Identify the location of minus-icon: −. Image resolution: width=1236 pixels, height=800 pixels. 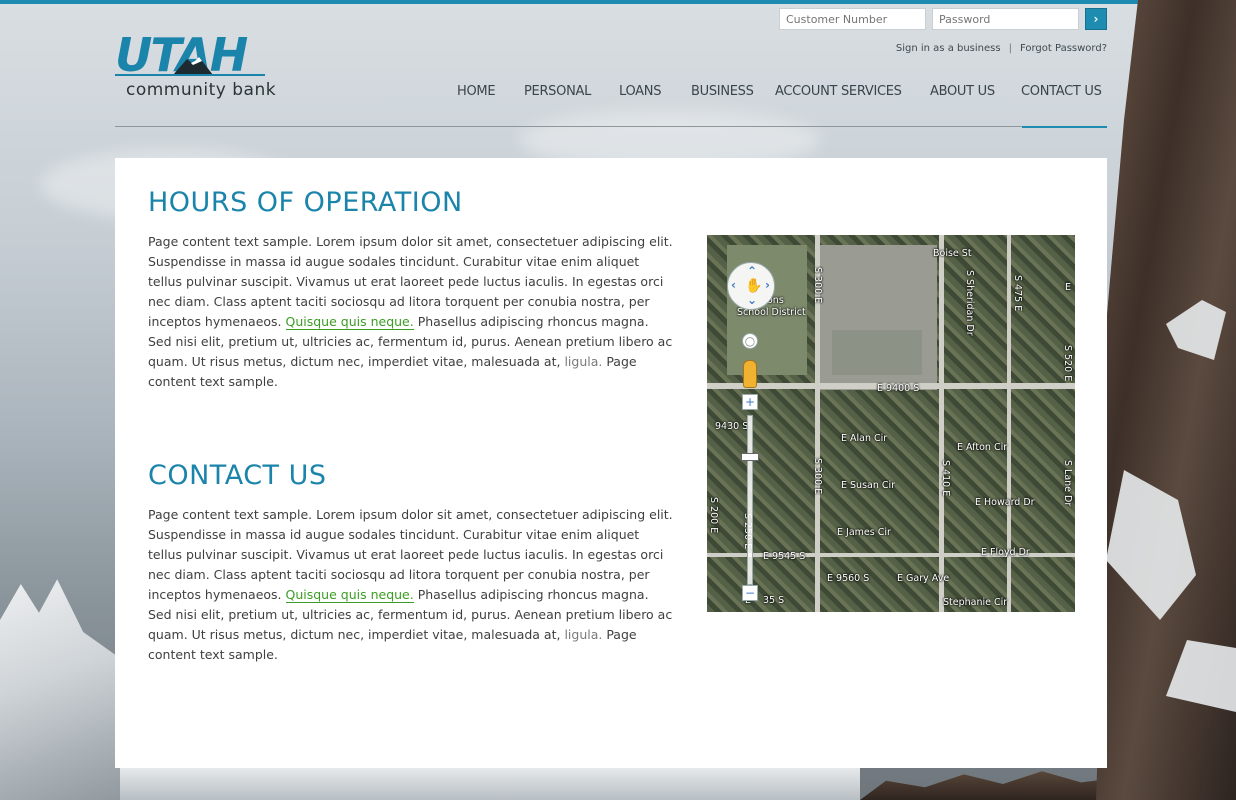
(750, 593).